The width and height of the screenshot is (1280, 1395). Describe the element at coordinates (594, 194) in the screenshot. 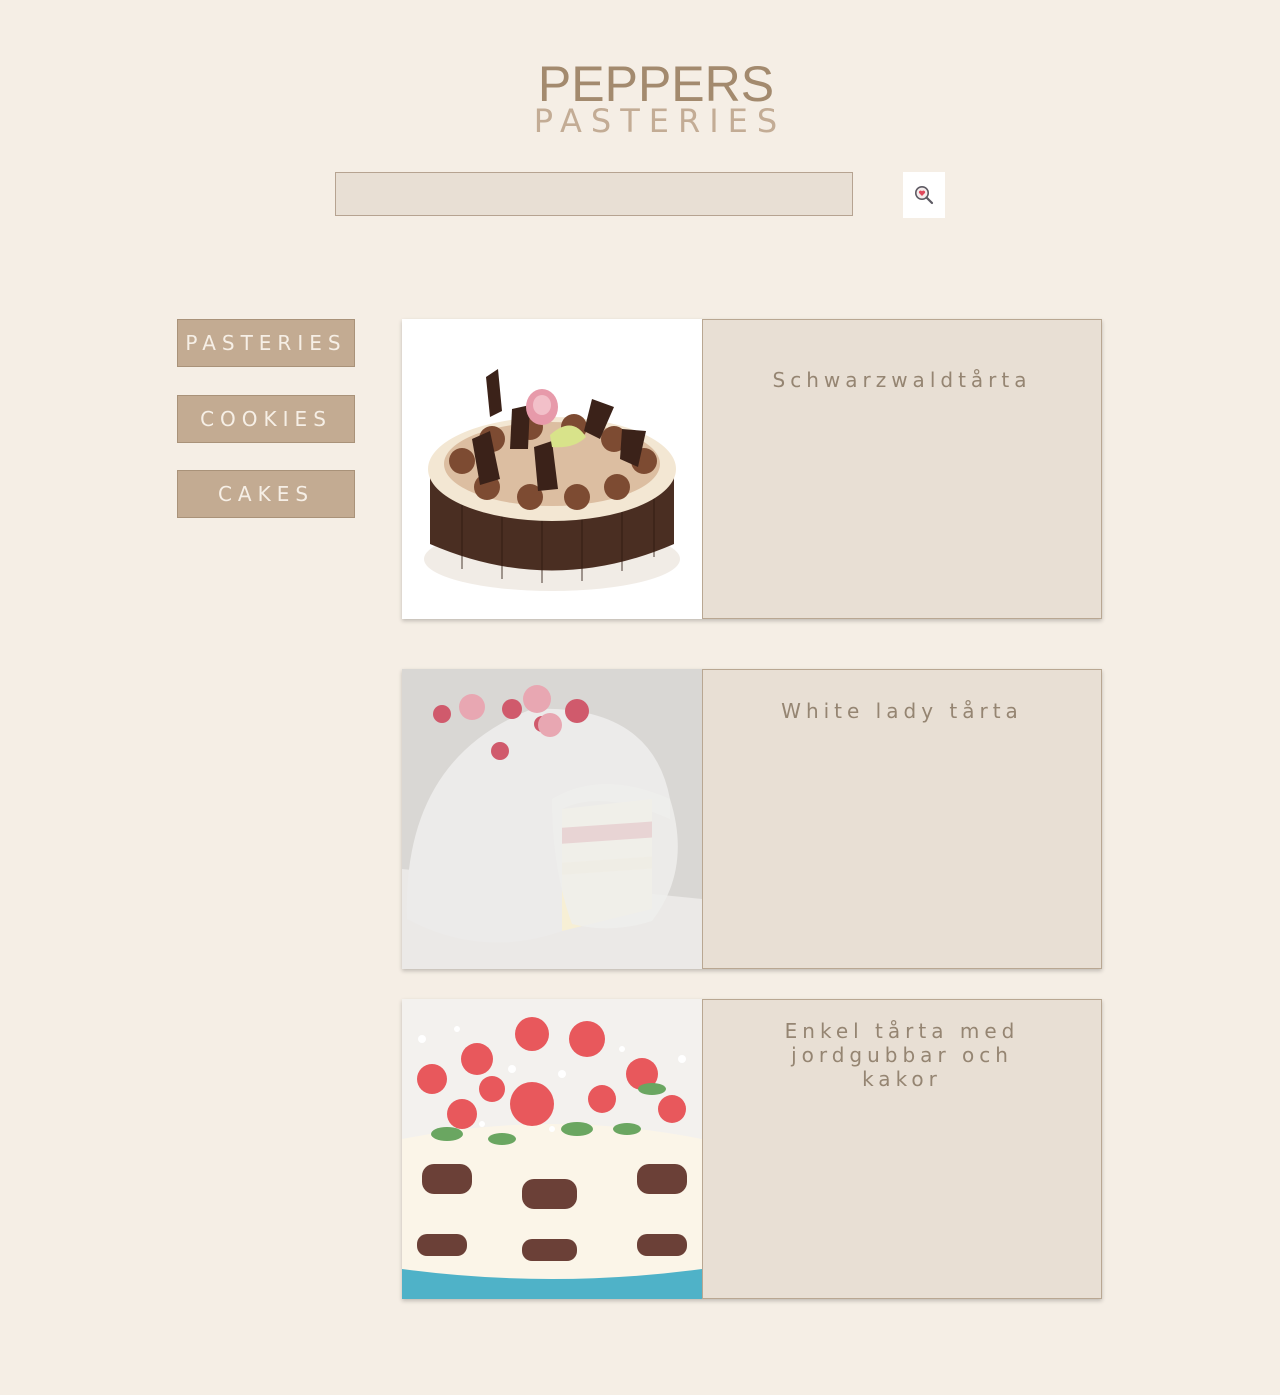

I see `search-input` at that location.